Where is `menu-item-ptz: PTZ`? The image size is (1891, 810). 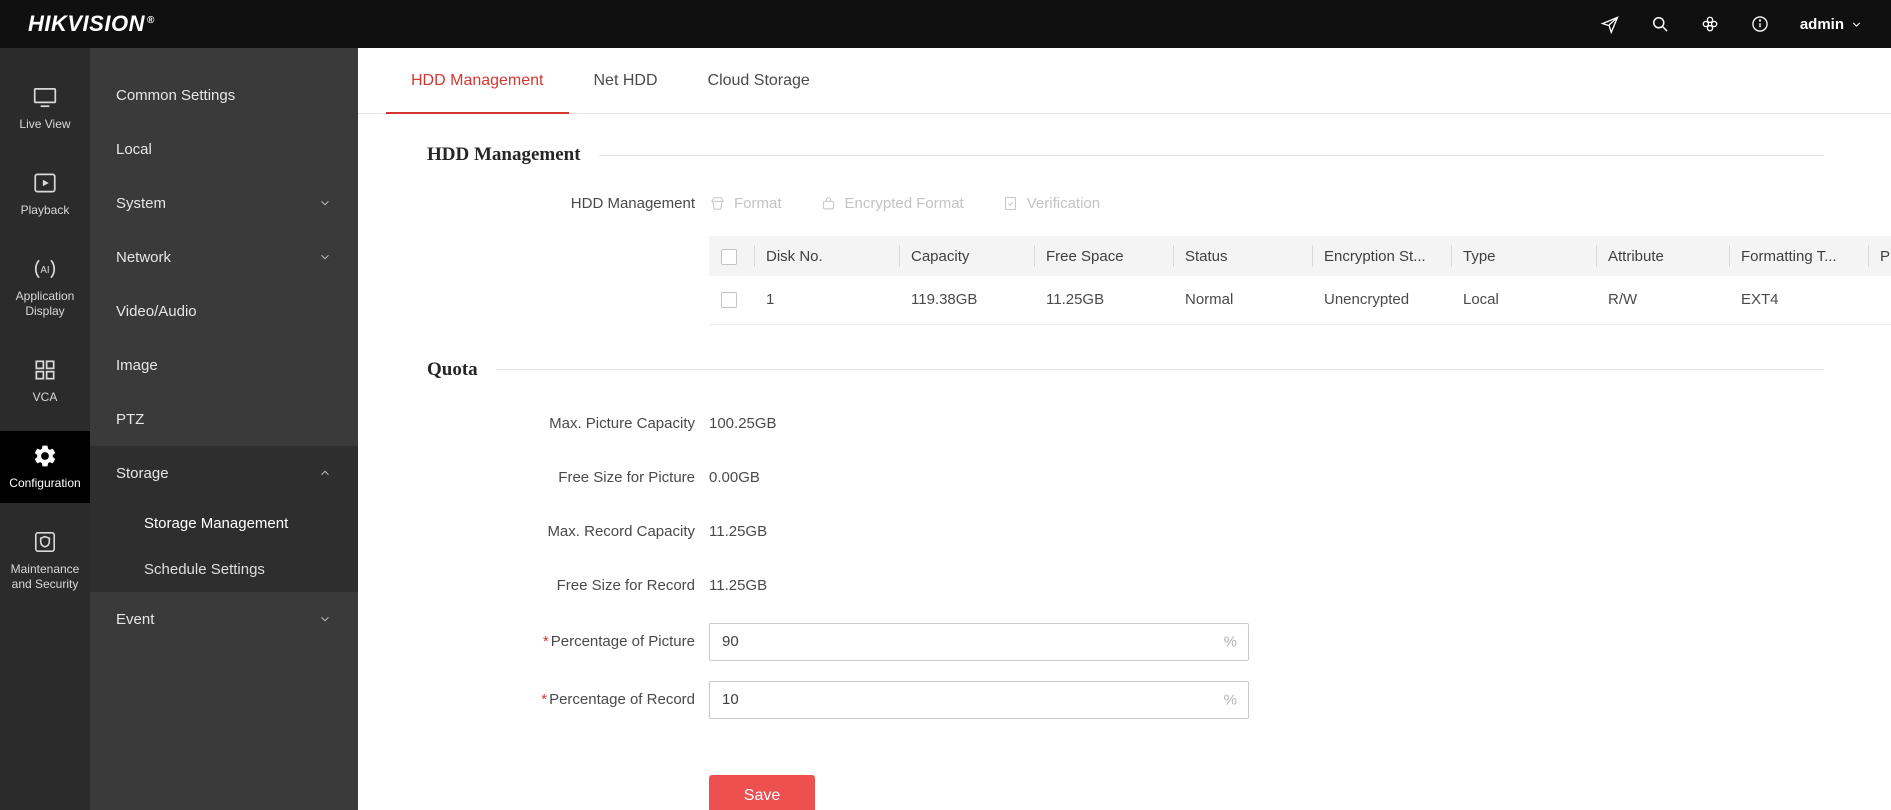 menu-item-ptz: PTZ is located at coordinates (224, 419).